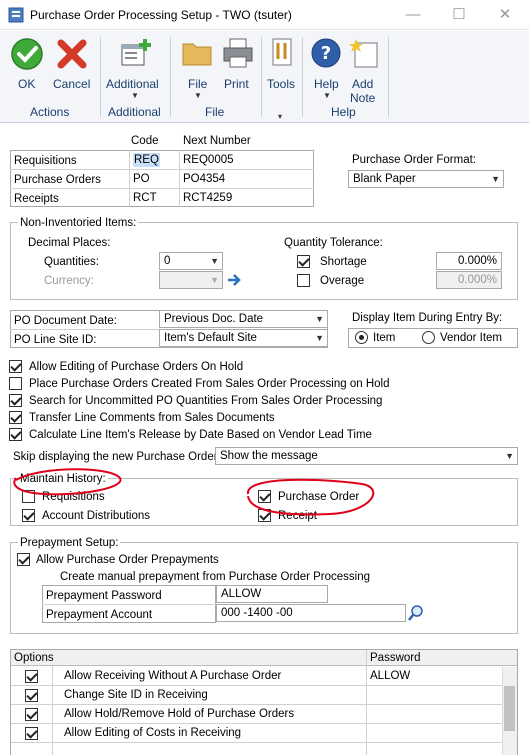 The height and width of the screenshot is (755, 529). Describe the element at coordinates (15, 383) in the screenshot. I see `place-po-on-hold-checkbox` at that location.